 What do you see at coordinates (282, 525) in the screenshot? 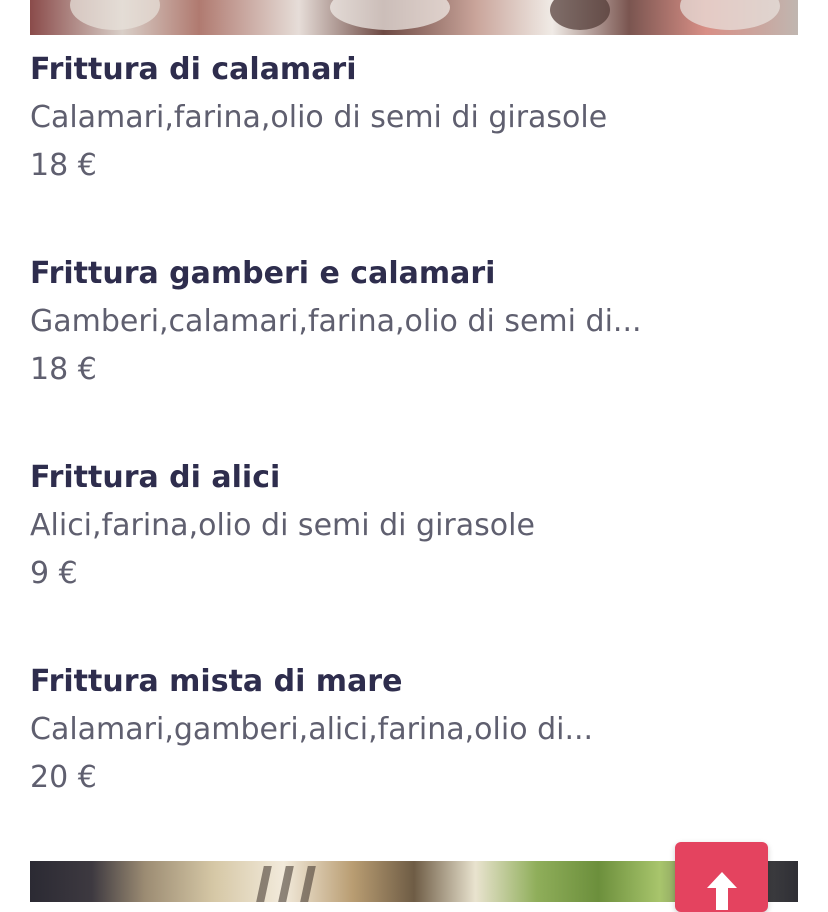
I see `menu-item-description: Alici,farina,olio di semi di girasole` at bounding box center [282, 525].